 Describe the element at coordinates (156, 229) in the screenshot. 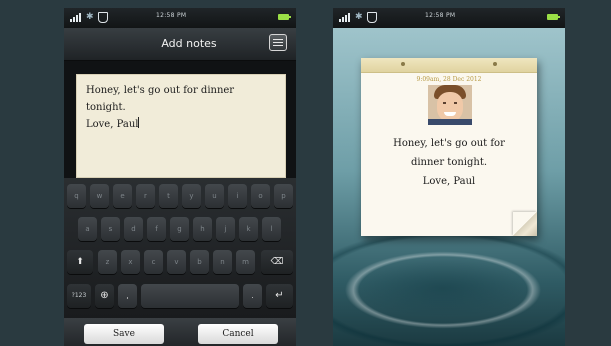

I see `key-f: f` at that location.